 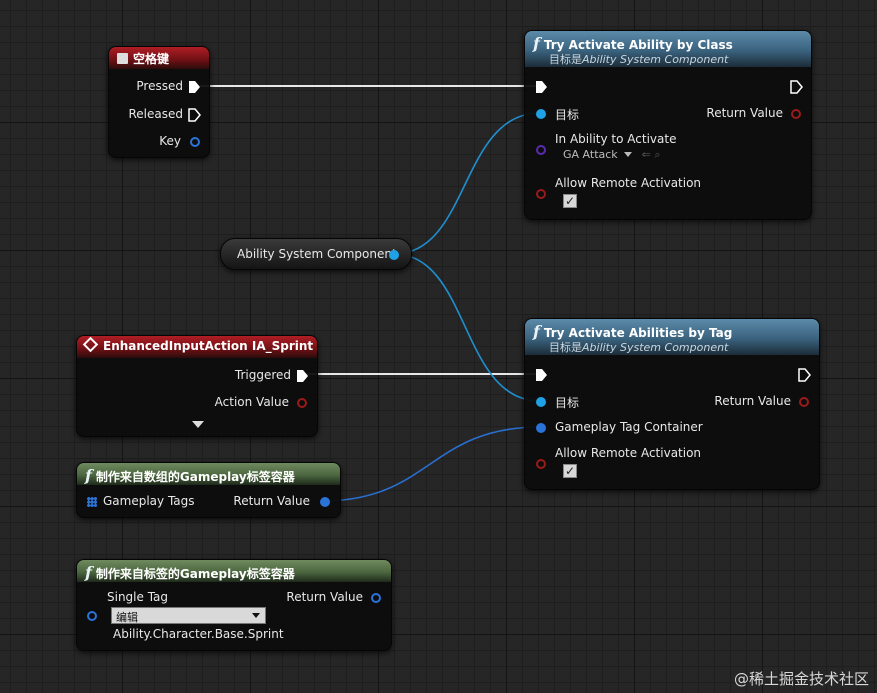 I want to click on key-struct-pin, so click(x=195, y=142).